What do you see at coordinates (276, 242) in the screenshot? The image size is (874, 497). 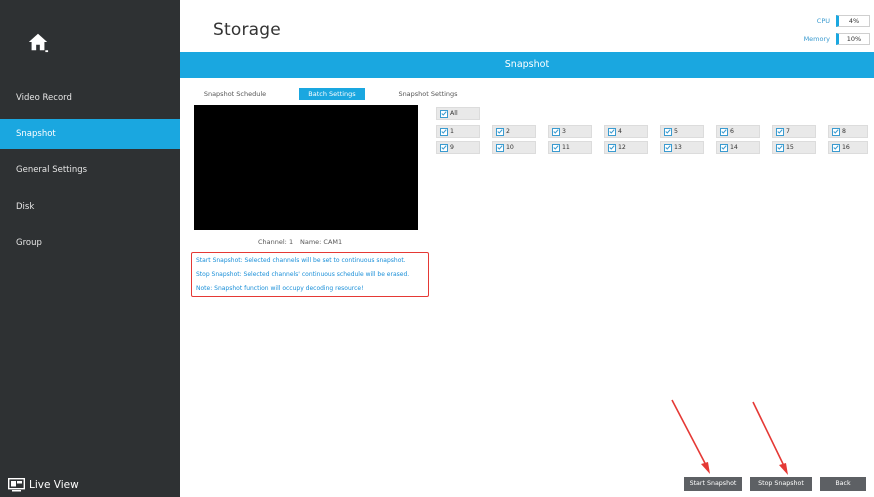 I see `channel-label: Channel: 1` at bounding box center [276, 242].